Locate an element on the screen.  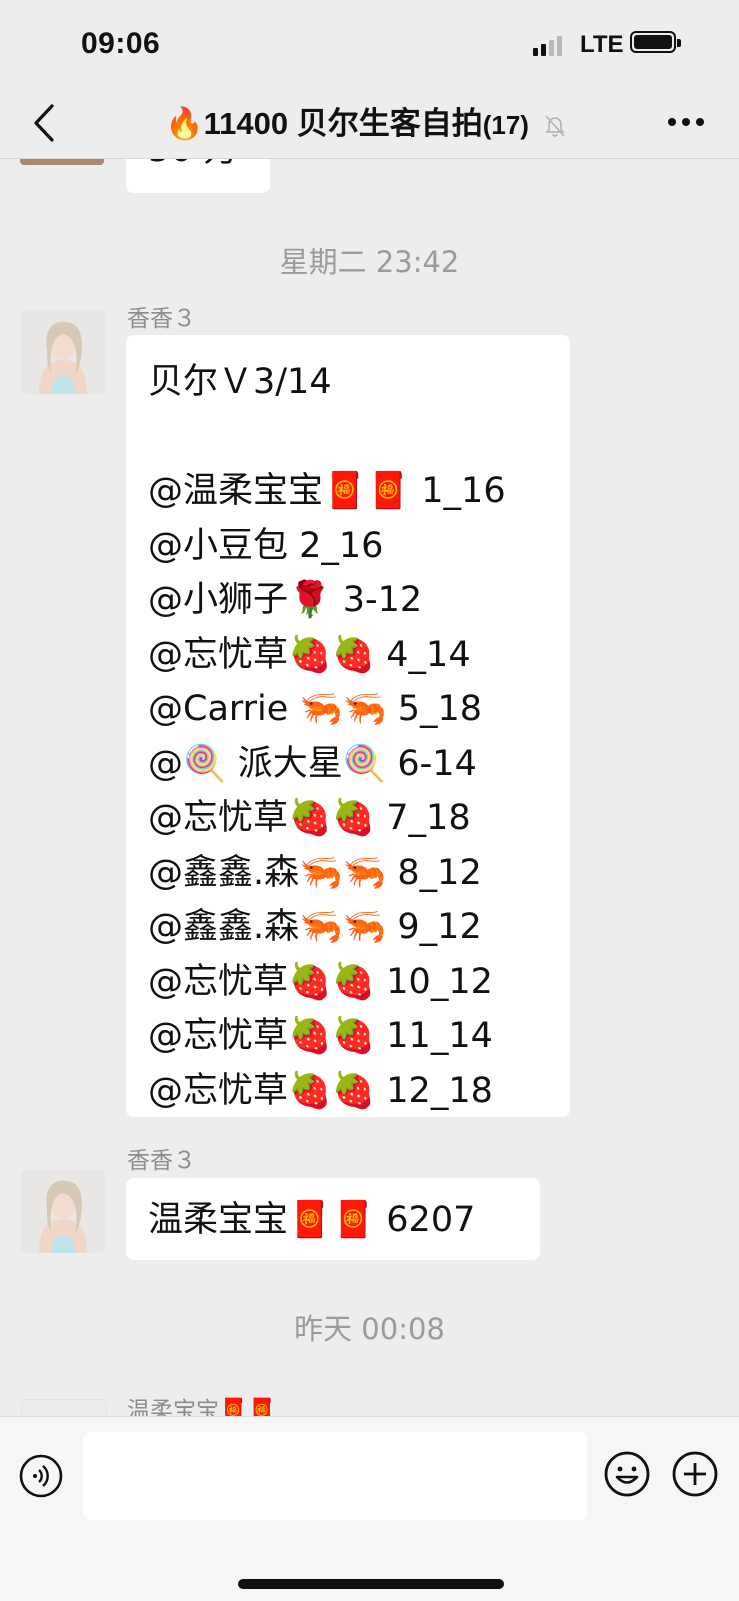
message-line: @忘忧草🍓🍓 12_18 is located at coordinates (320, 1090).